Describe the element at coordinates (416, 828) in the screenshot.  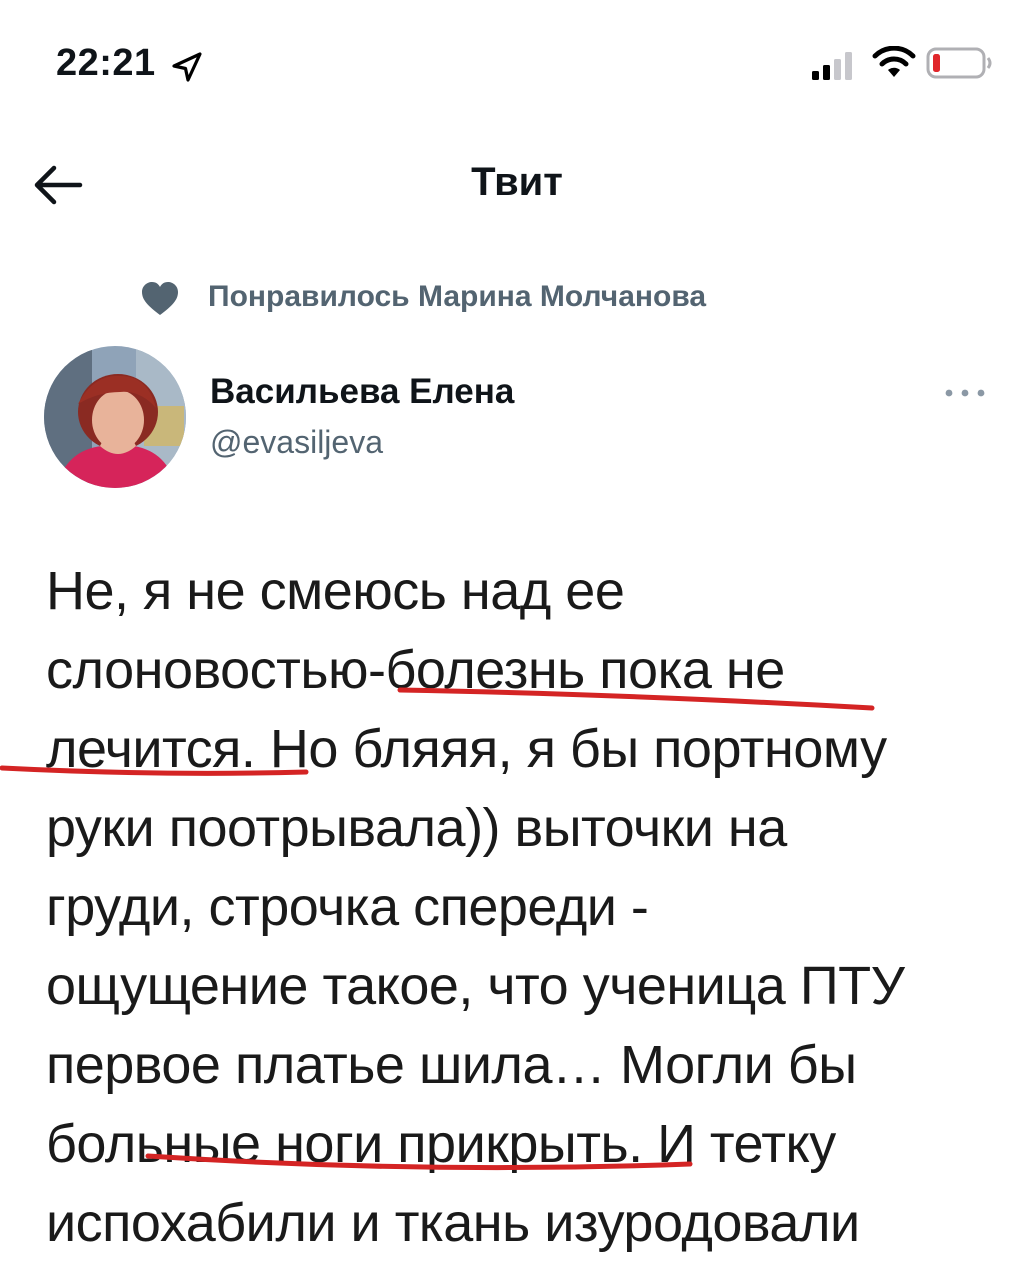
I see `tweet-text-line: руки поотрывала)) выточки на` at that location.